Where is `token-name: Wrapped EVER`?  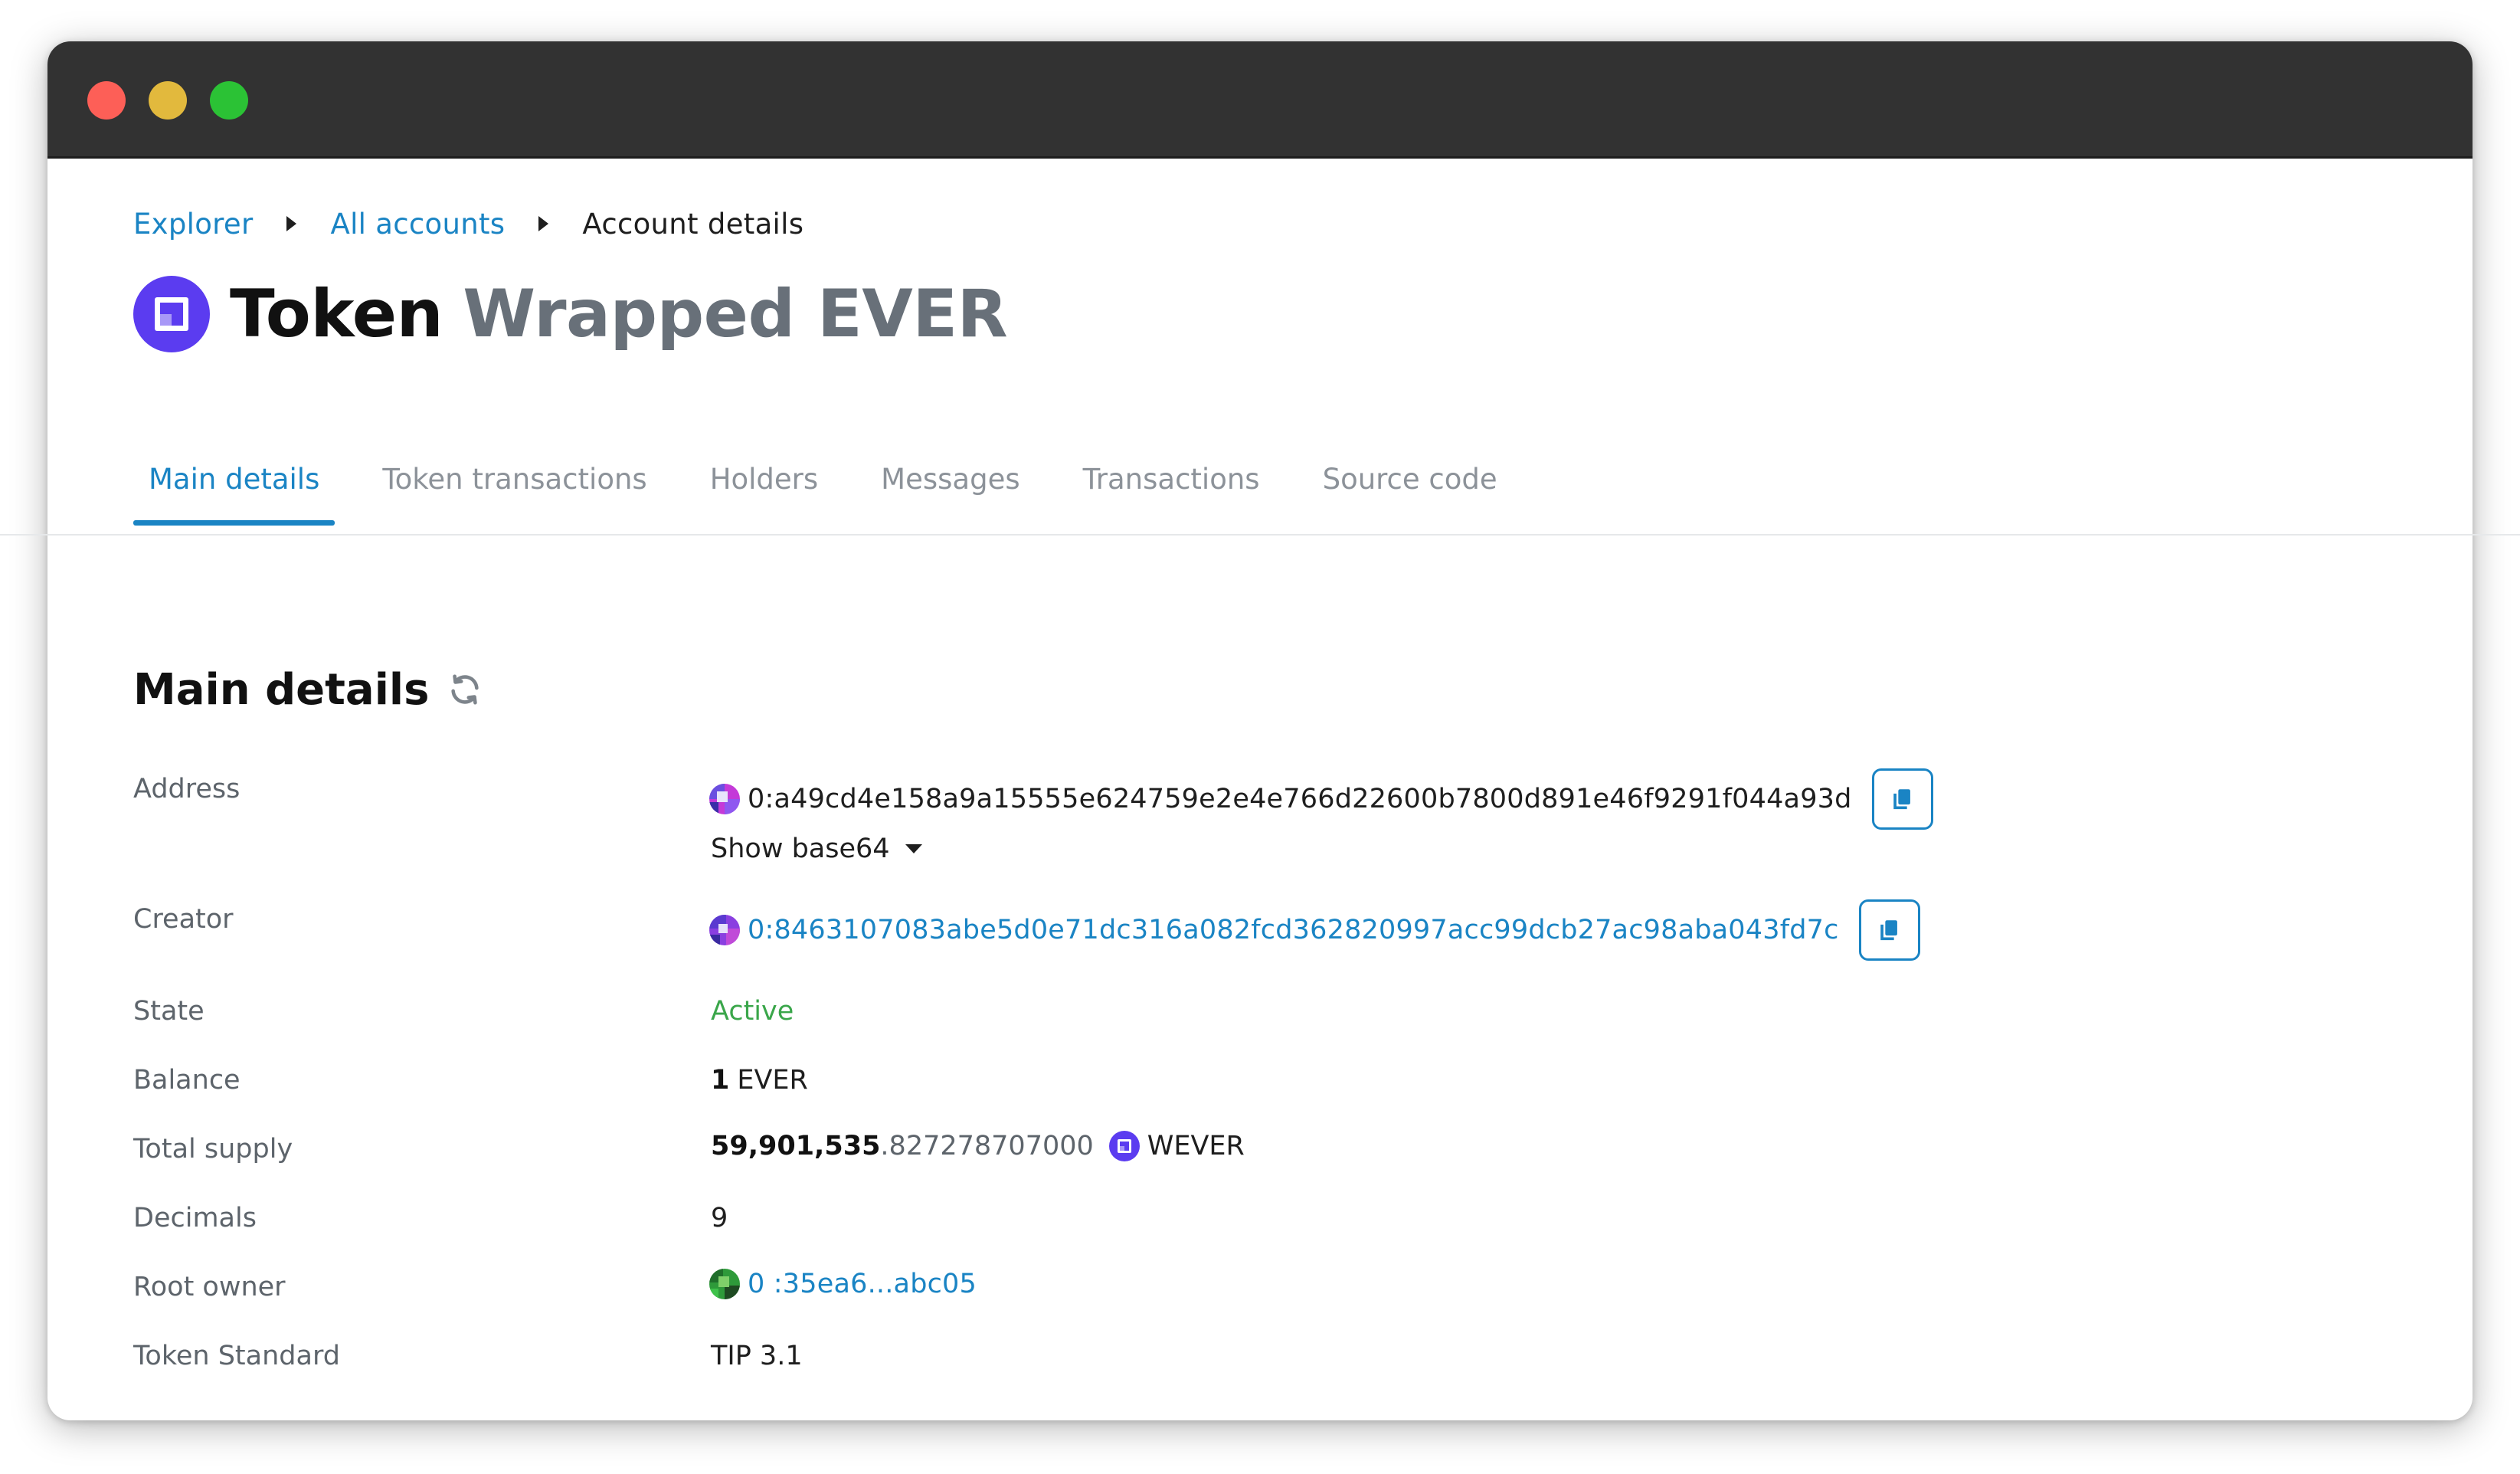 token-name: Wrapped EVER is located at coordinates (735, 314).